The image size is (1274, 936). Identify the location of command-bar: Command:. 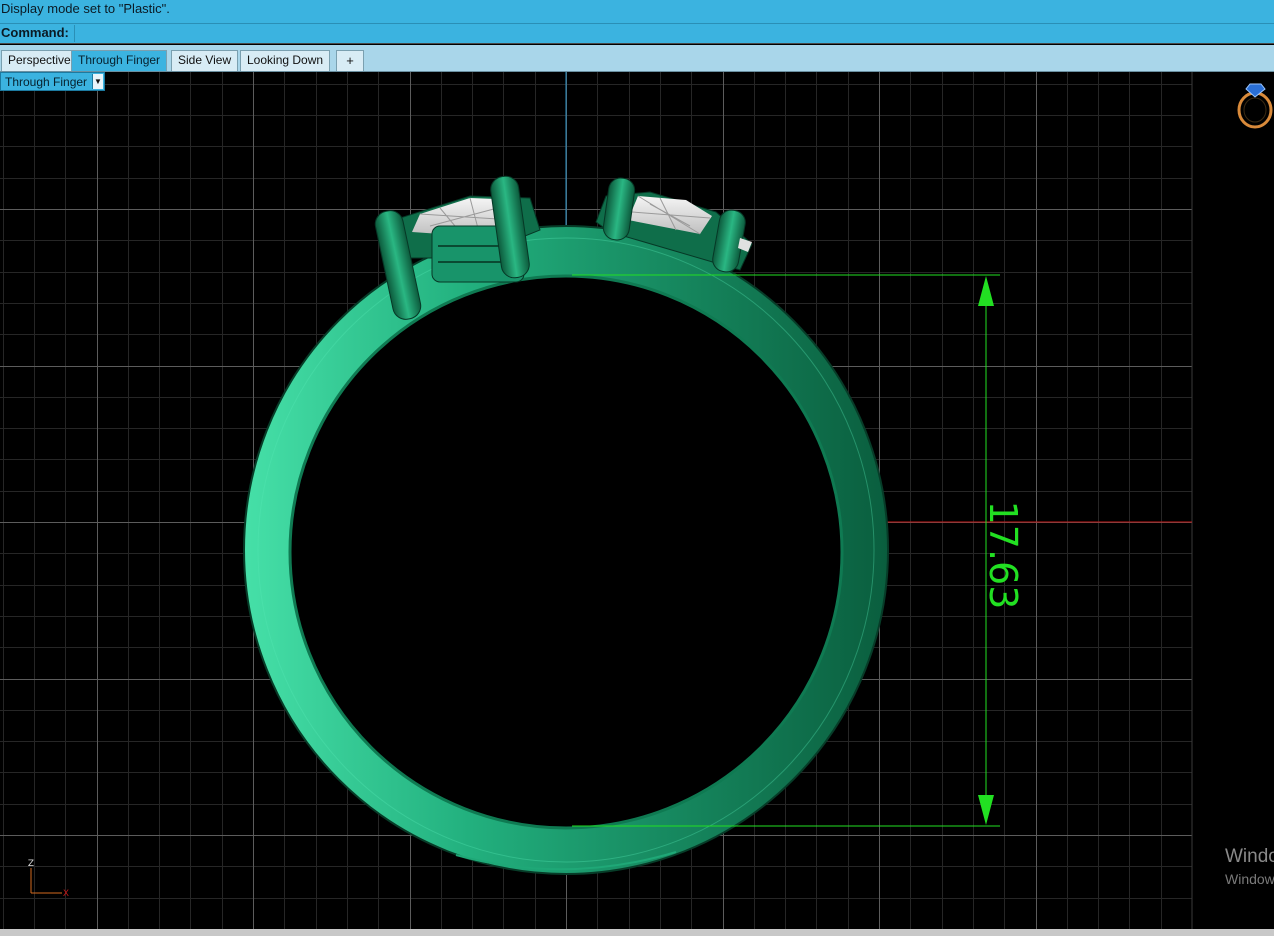
(637, 34).